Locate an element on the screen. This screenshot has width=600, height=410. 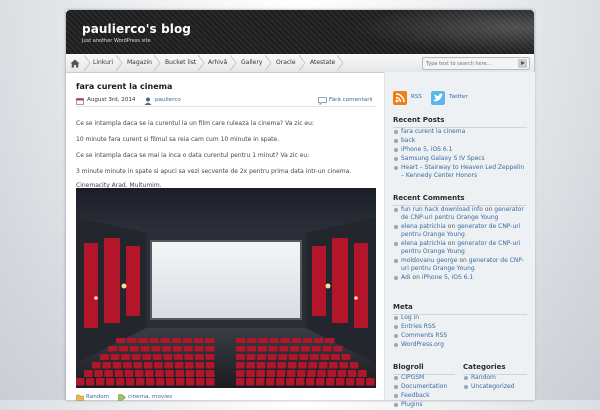
list-item: Log in is located at coordinates (460, 318).